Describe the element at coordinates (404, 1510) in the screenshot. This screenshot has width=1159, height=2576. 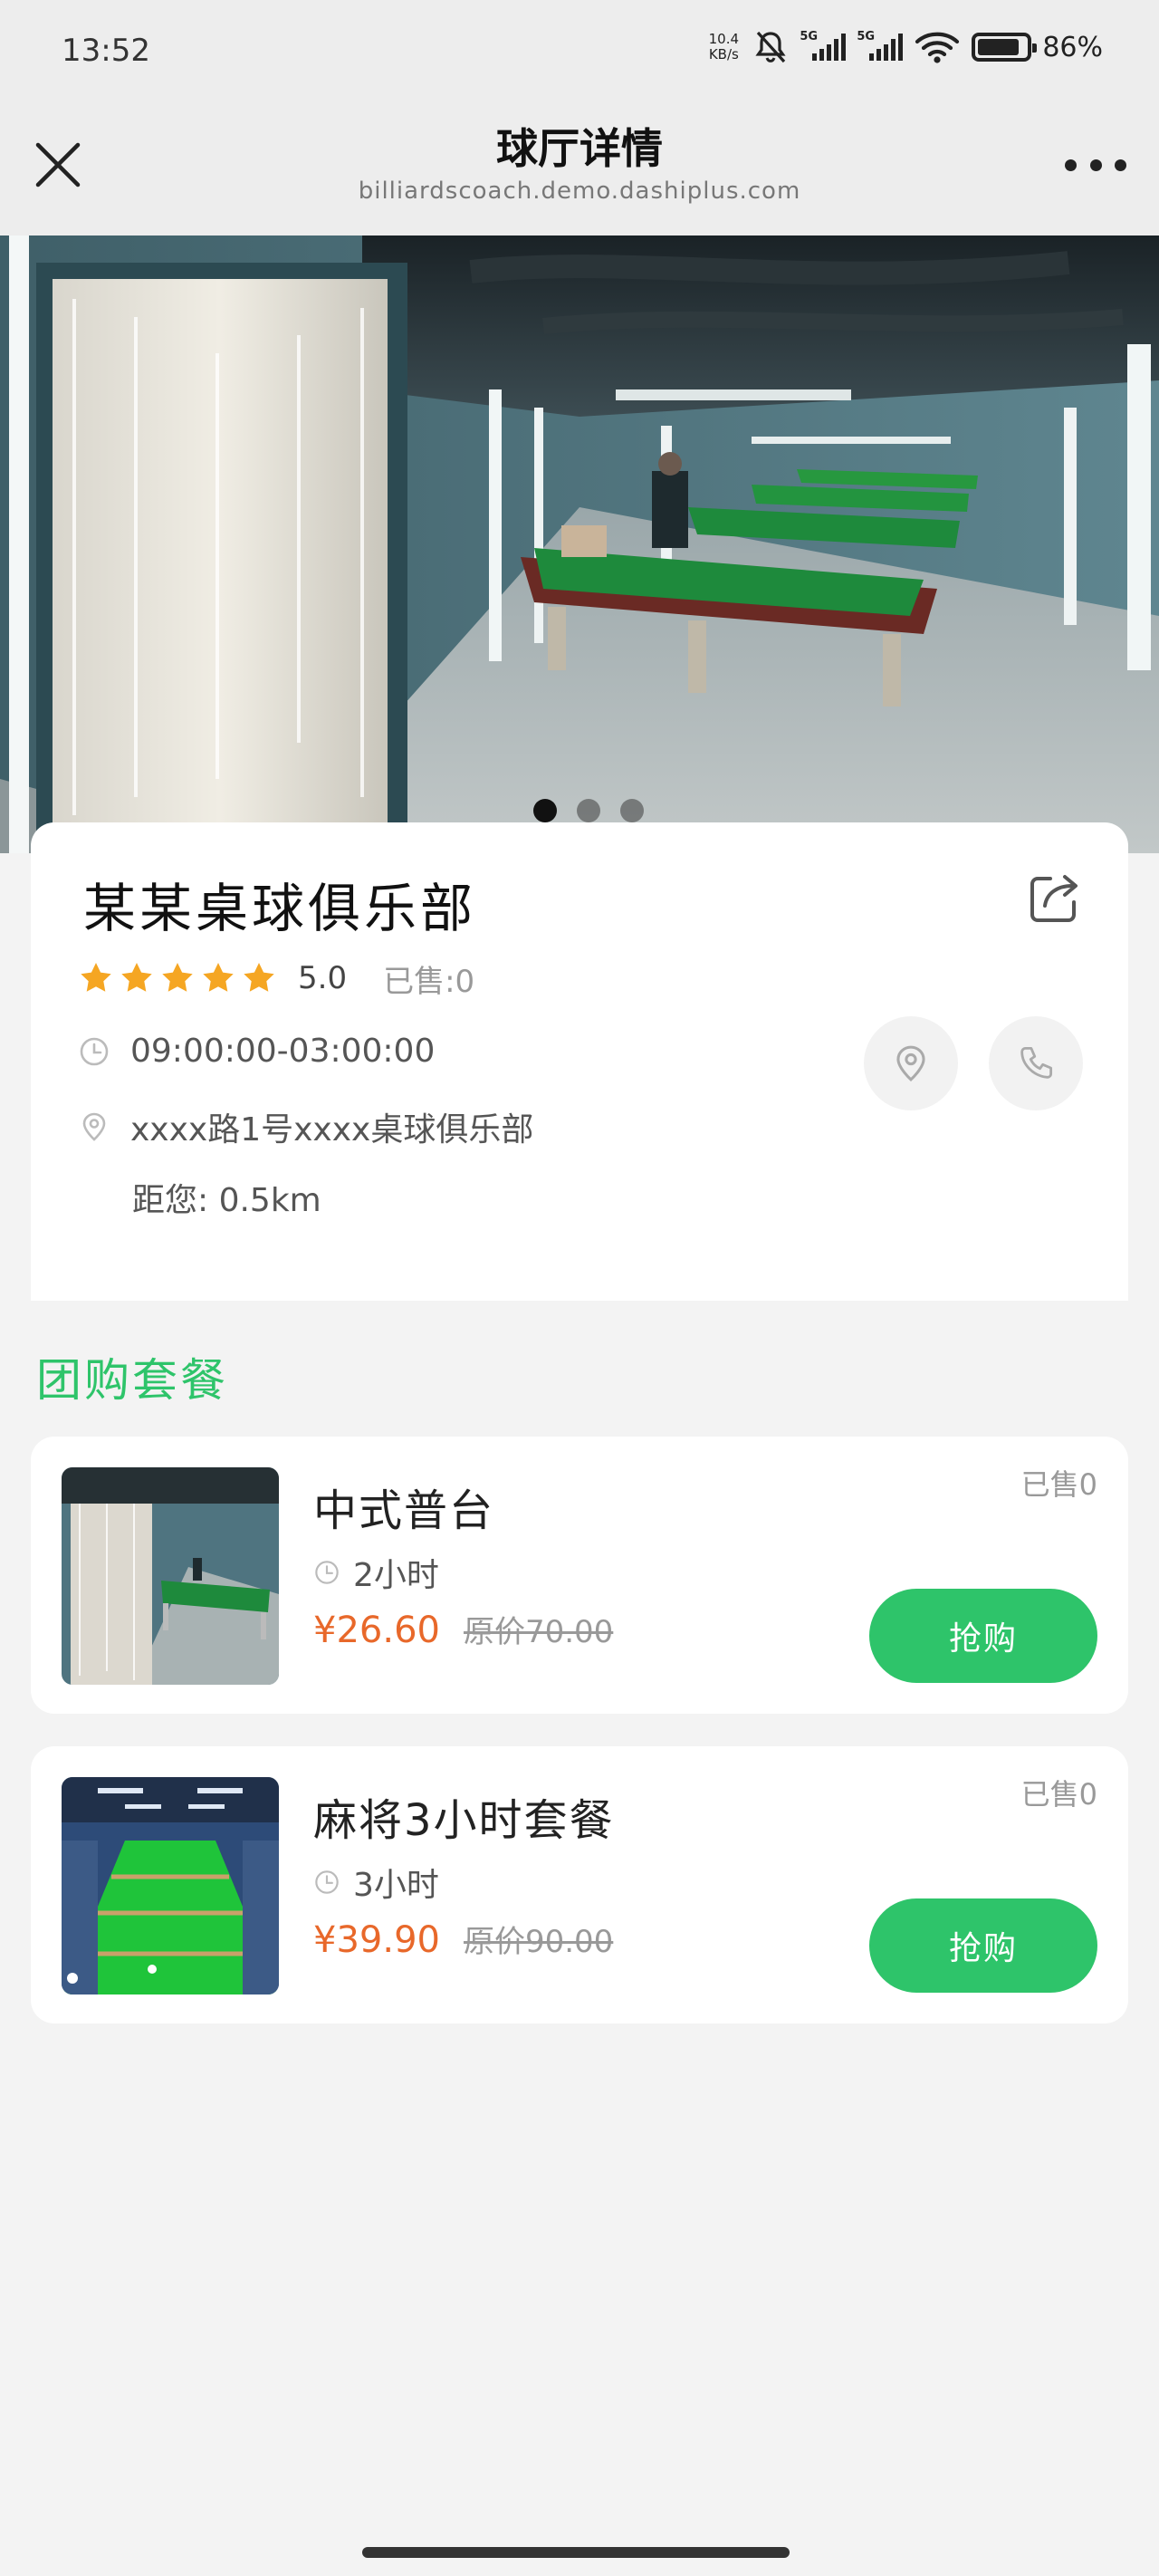
I see `deal-name: 中式普台` at that location.